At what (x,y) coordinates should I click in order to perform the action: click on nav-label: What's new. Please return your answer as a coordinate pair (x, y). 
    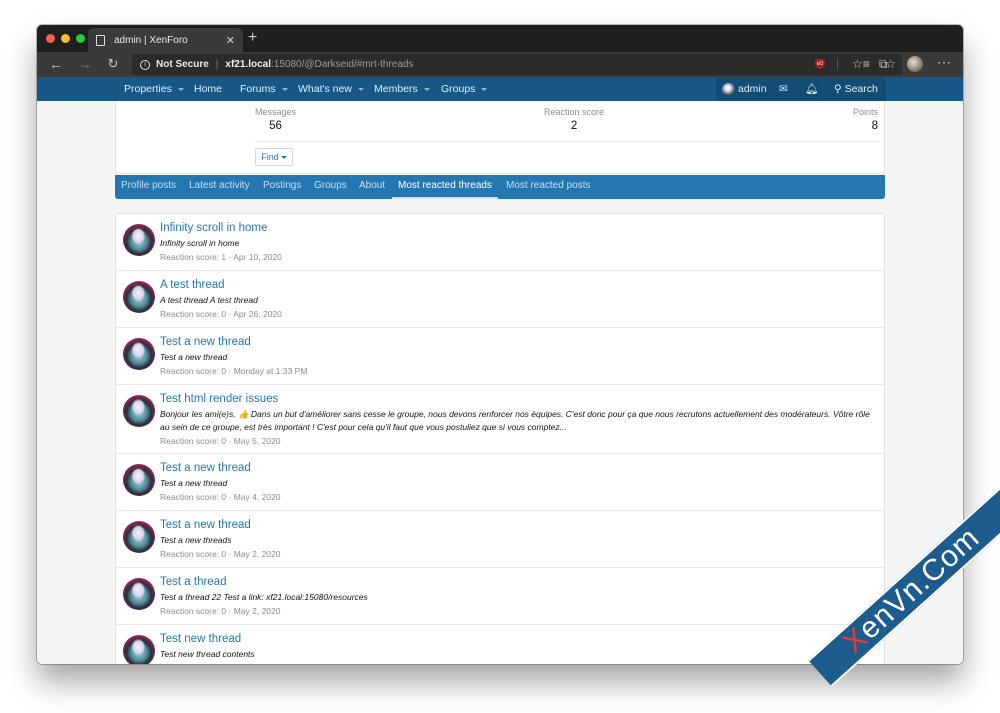
    Looking at the image, I should click on (325, 89).